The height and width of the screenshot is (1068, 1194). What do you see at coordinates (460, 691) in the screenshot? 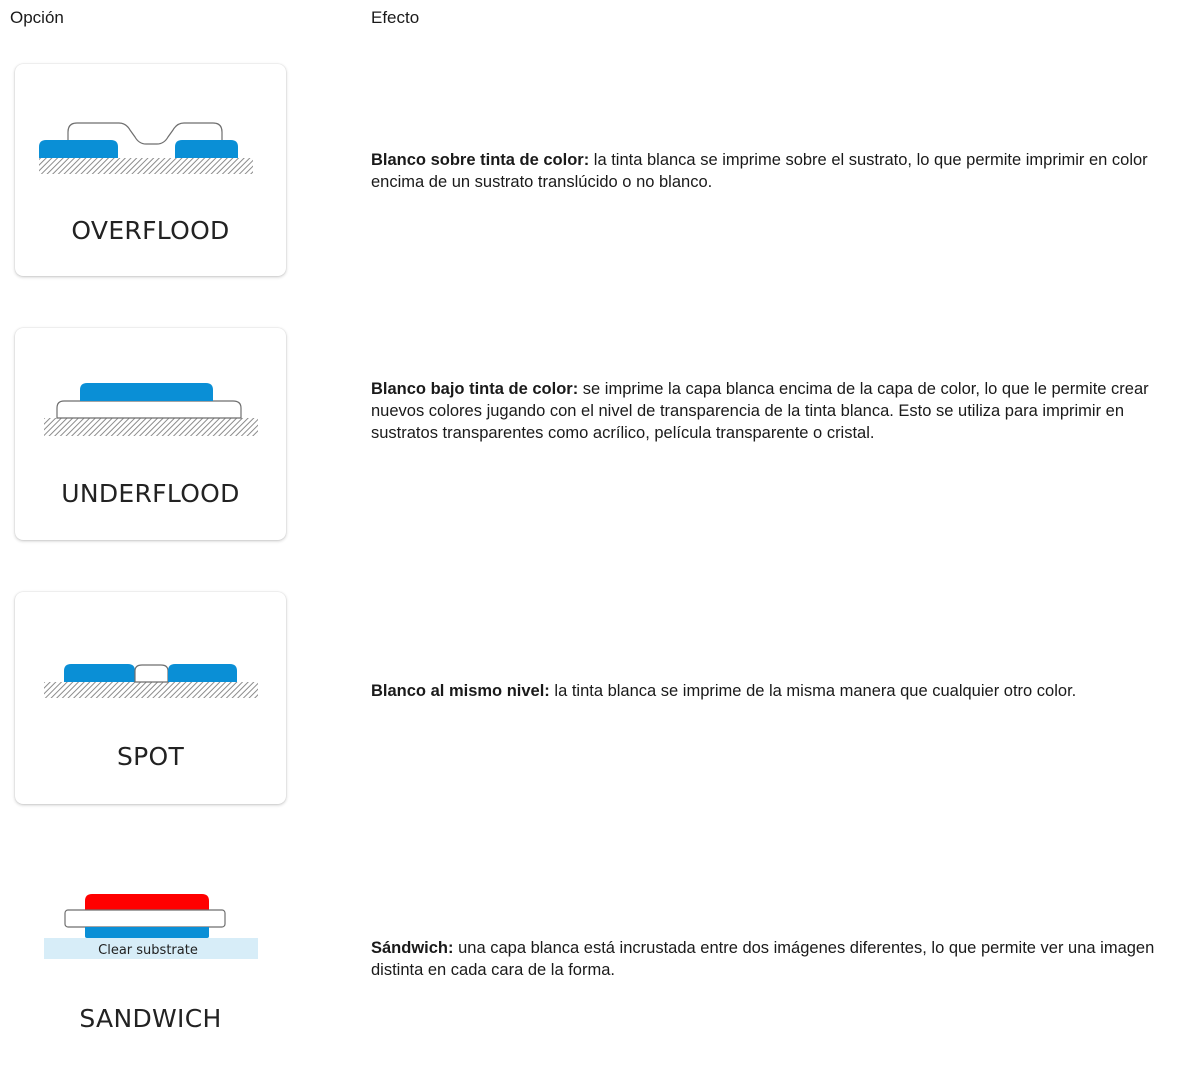
I see `effect-term: Blanco al mismo nivel:` at bounding box center [460, 691].